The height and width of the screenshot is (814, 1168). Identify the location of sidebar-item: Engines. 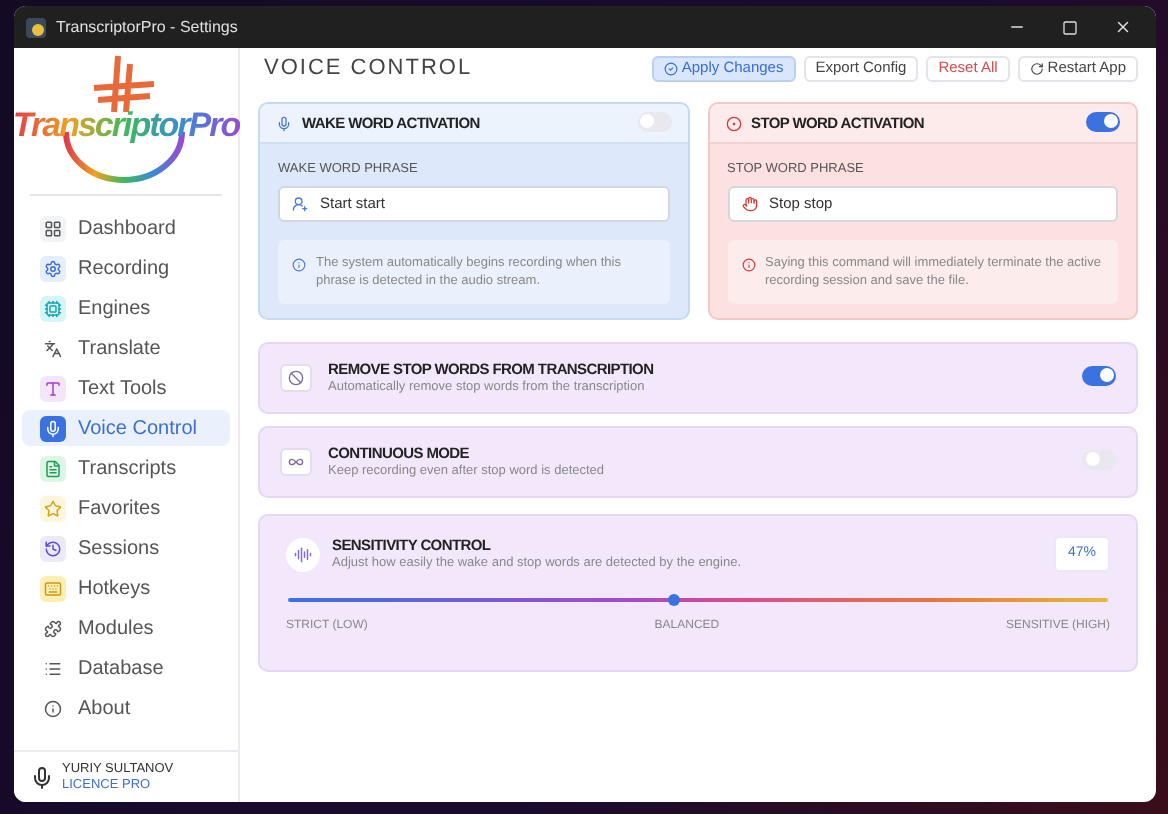
(126, 308).